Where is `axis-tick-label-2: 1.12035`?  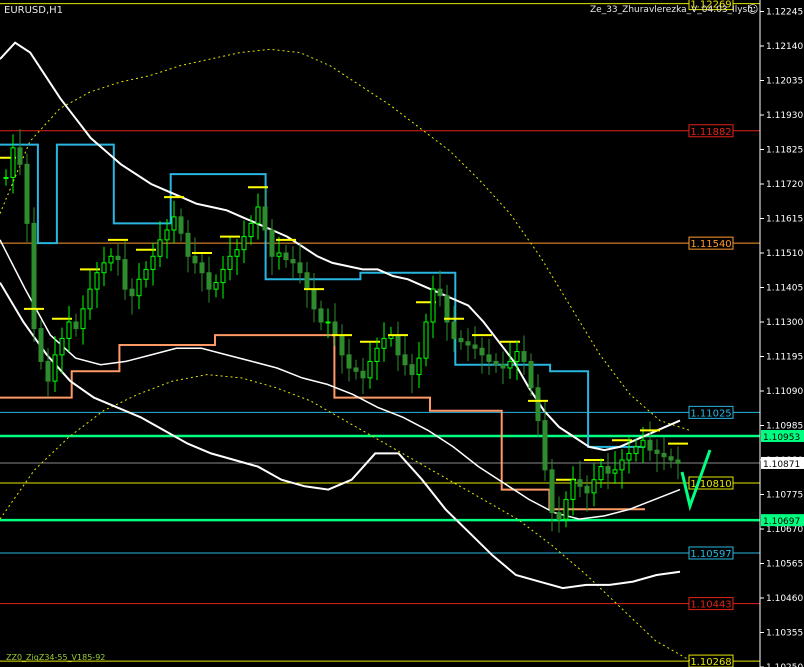
axis-tick-label-2: 1.12035 is located at coordinates (784, 82).